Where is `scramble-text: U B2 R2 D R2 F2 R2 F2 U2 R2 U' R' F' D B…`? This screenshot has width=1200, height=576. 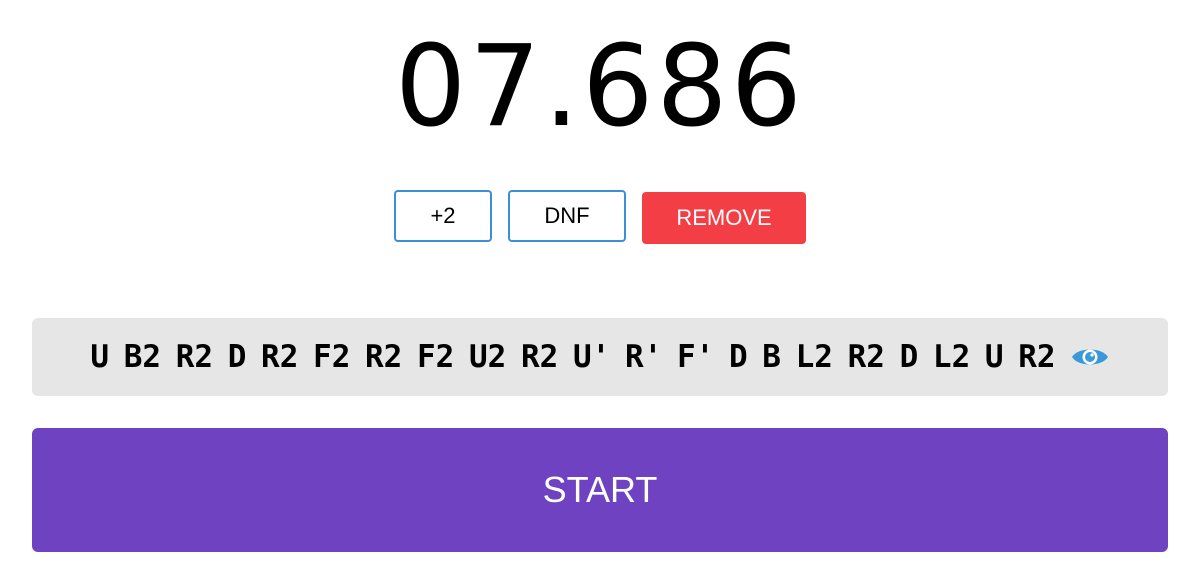
scramble-text: U B2 R2 D R2 F2 R2 F2 U2 R2 U' R' F' D B… is located at coordinates (573, 357).